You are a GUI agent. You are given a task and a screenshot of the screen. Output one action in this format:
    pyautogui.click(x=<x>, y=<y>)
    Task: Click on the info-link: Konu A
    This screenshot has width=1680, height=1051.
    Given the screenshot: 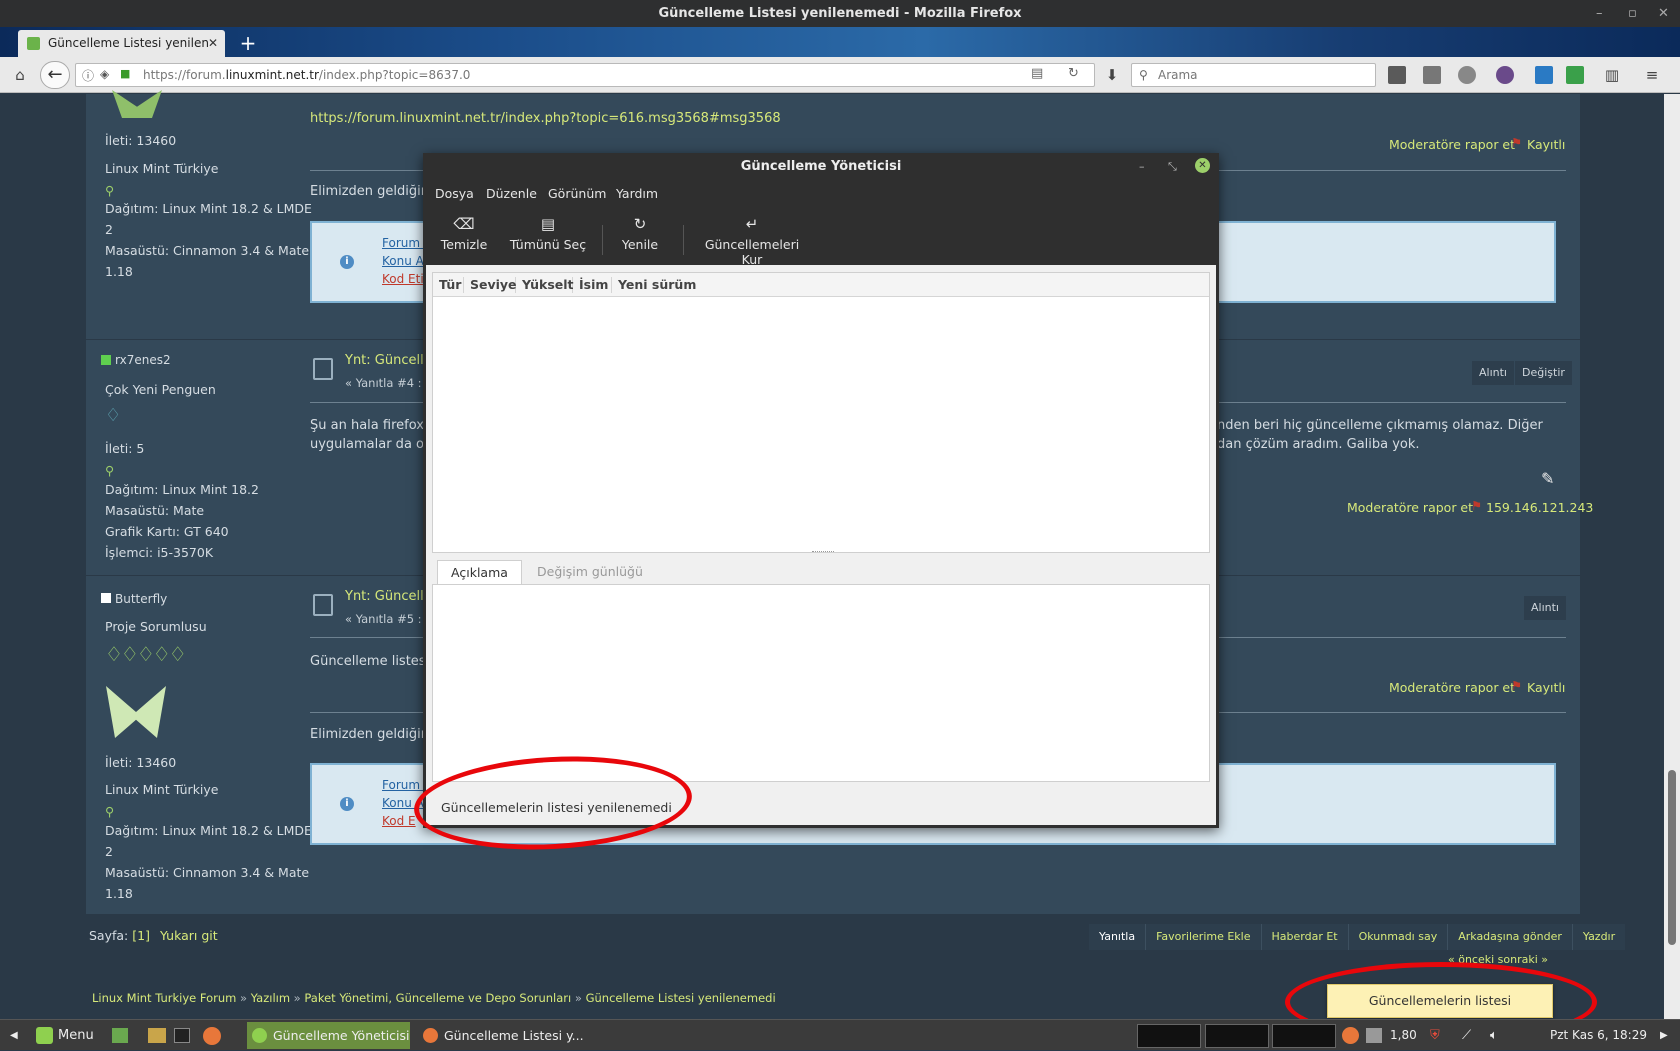 What is the action you would take?
    pyautogui.click(x=403, y=261)
    